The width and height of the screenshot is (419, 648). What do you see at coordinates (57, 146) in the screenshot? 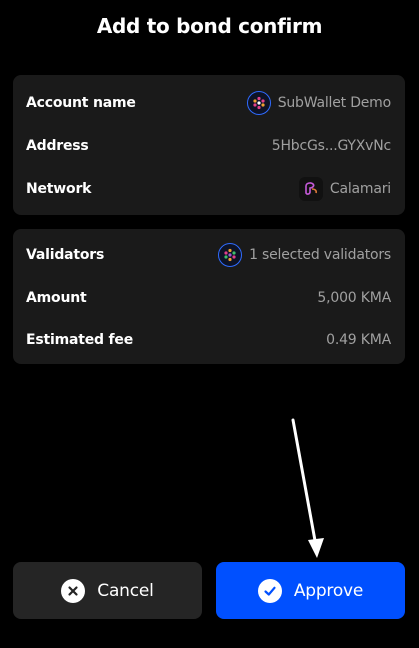
I see `address-label: Address` at bounding box center [57, 146].